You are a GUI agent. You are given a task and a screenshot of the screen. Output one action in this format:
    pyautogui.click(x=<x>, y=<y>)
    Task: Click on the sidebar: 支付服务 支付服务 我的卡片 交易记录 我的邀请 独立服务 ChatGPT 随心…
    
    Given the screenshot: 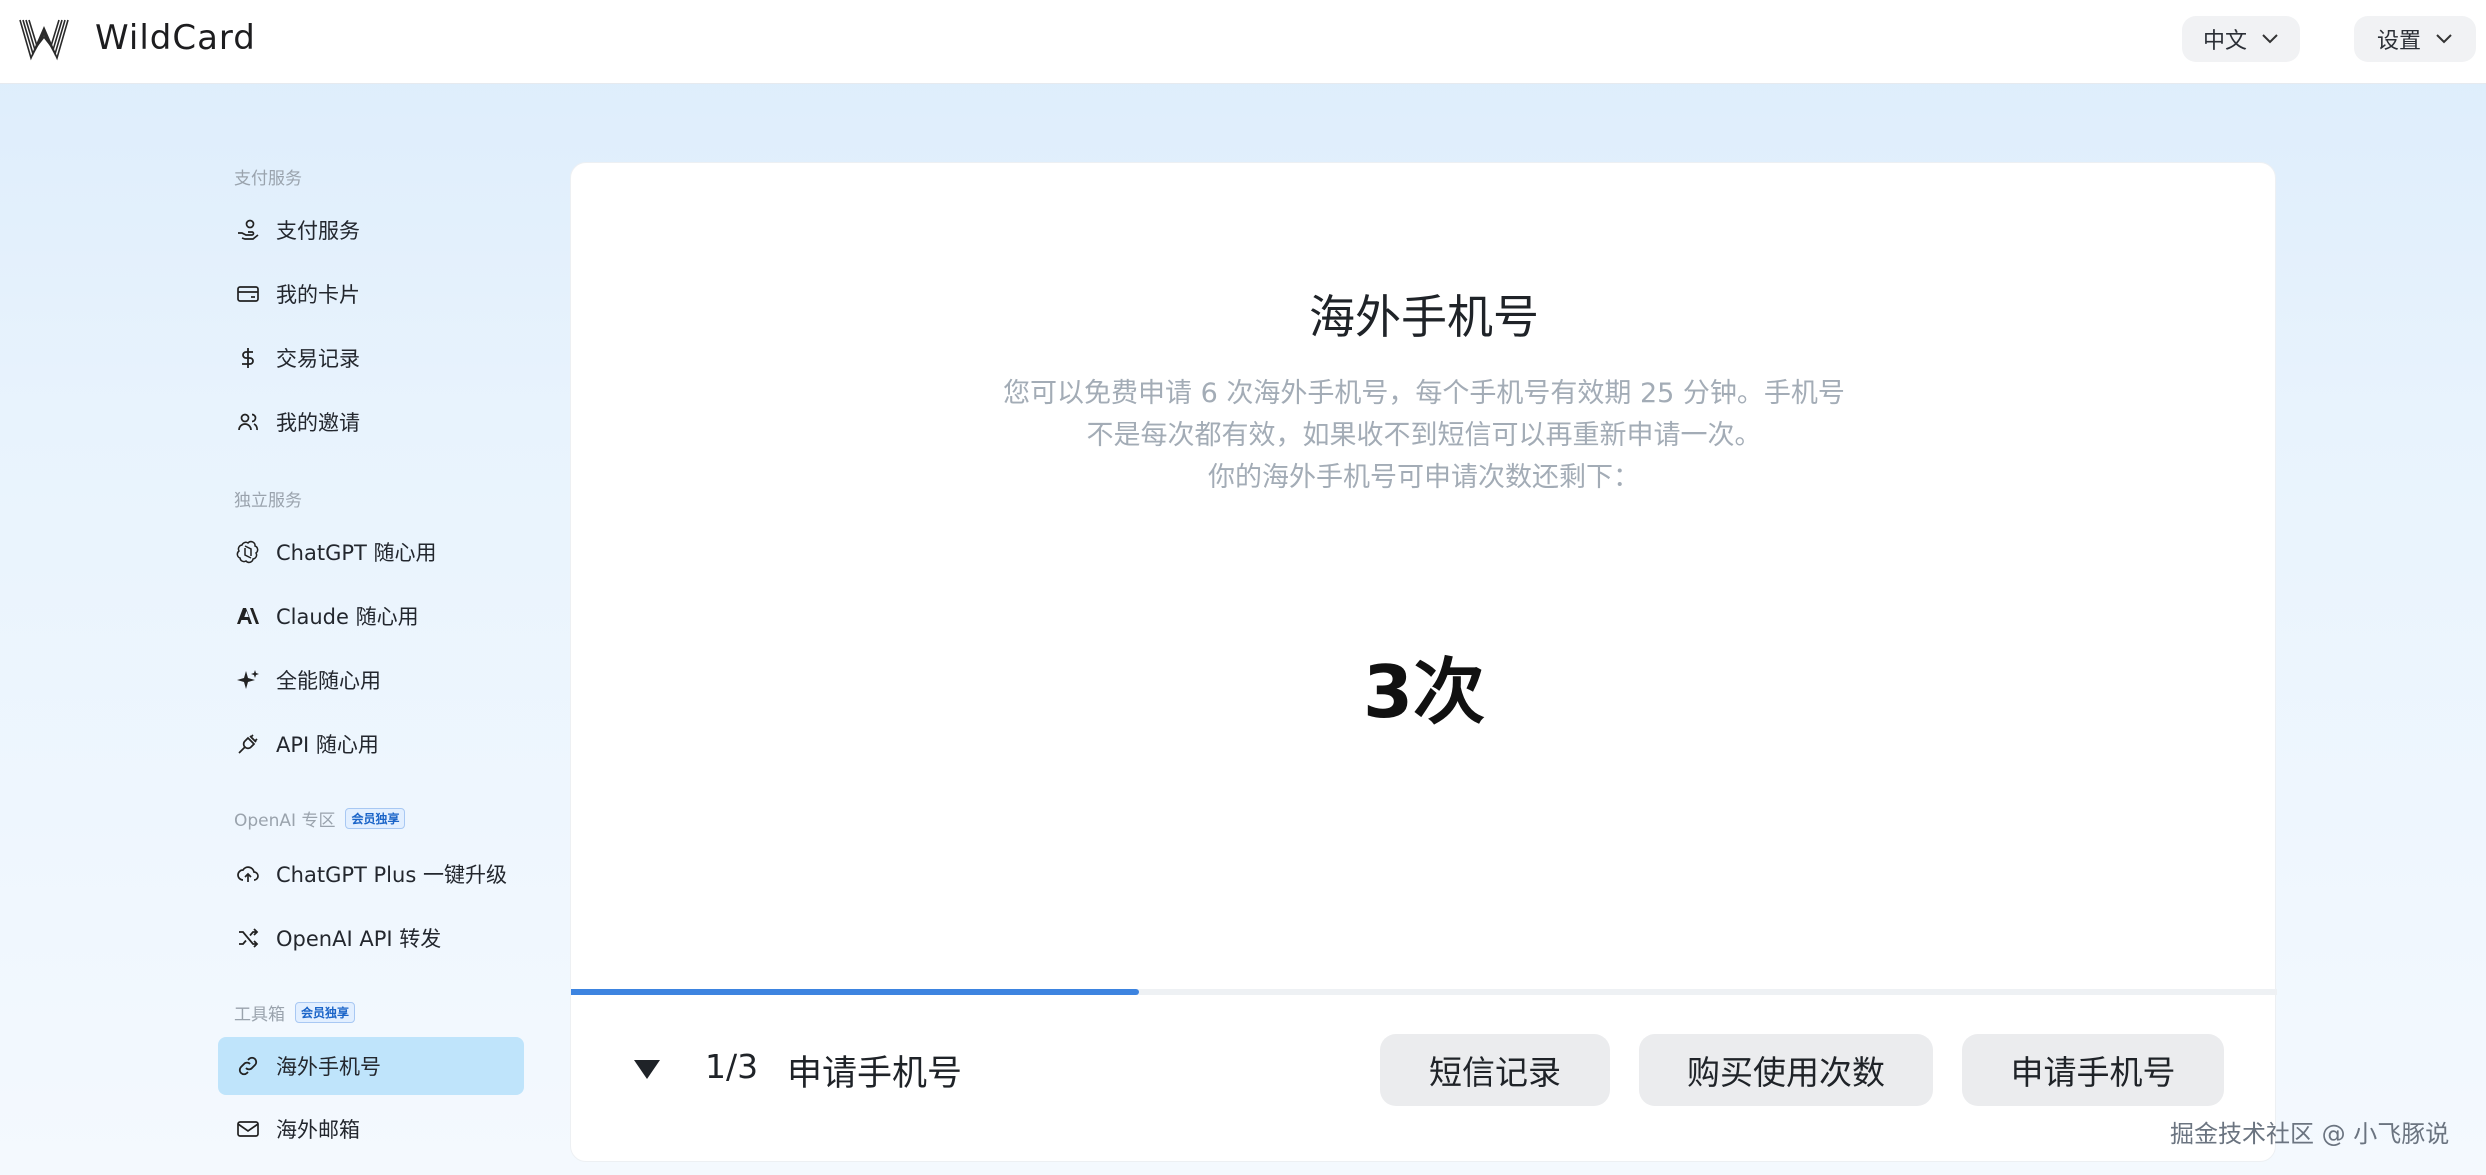 What is the action you would take?
    pyautogui.click(x=371, y=629)
    